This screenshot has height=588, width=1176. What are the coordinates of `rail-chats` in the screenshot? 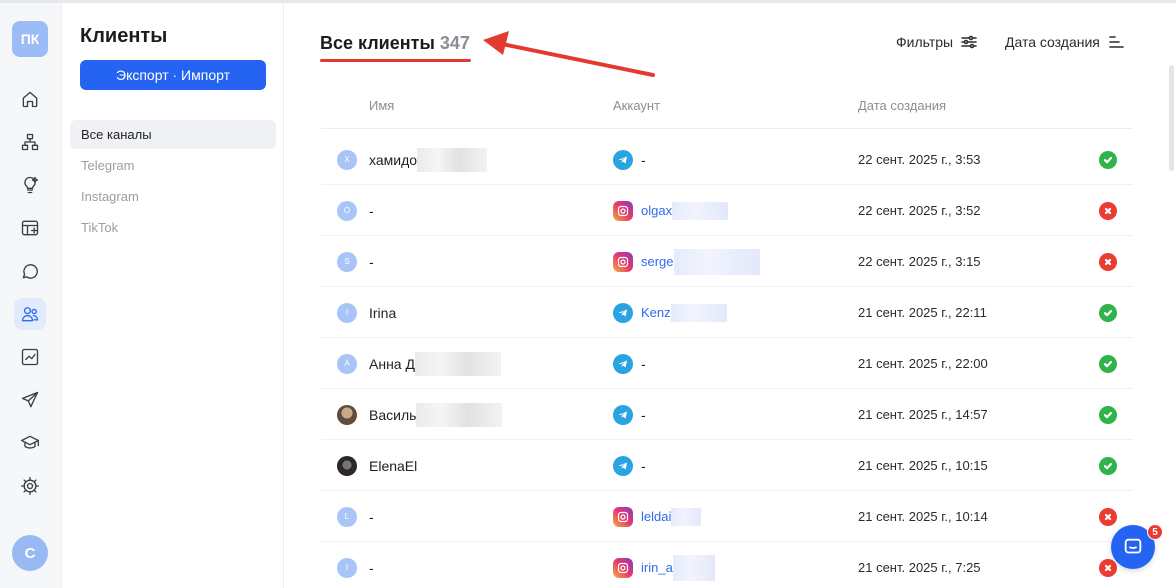 It's located at (30, 271).